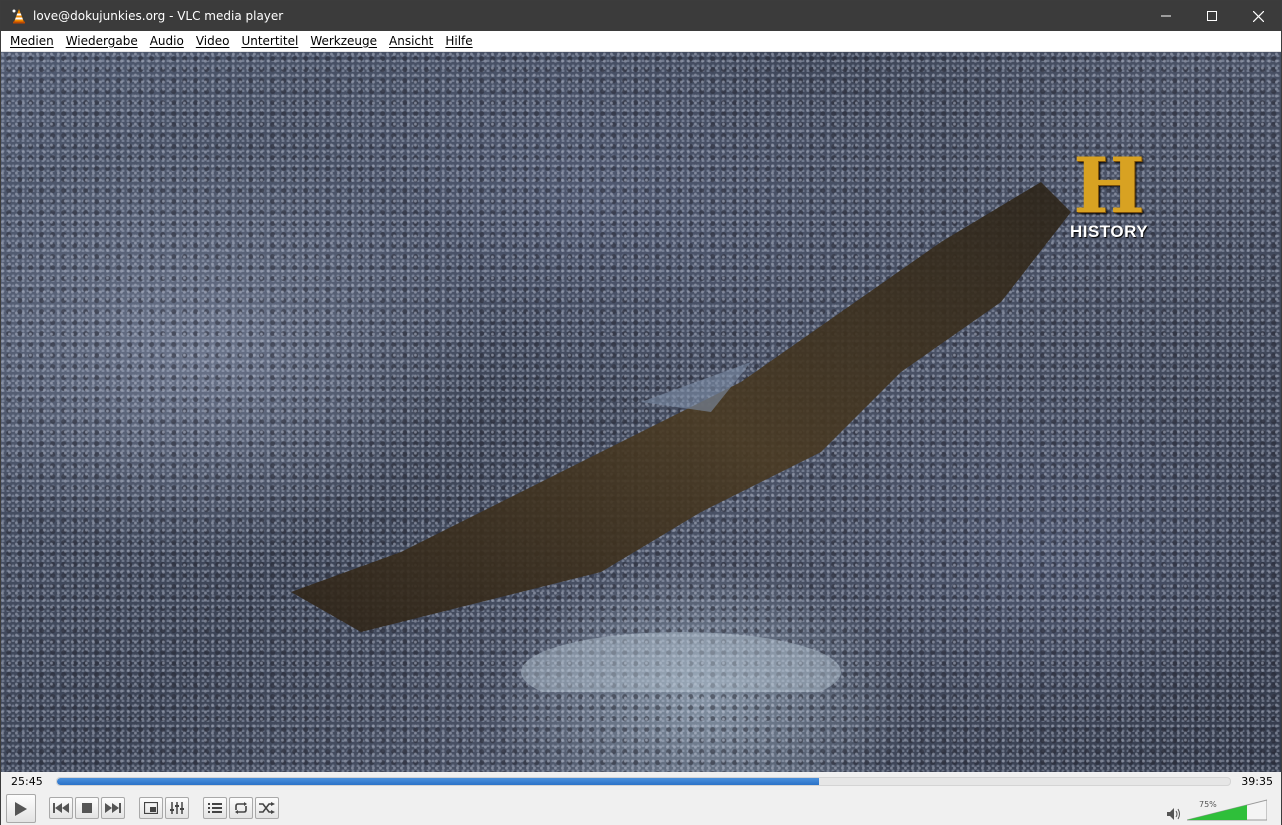  I want to click on next-icon, so click(113, 808).